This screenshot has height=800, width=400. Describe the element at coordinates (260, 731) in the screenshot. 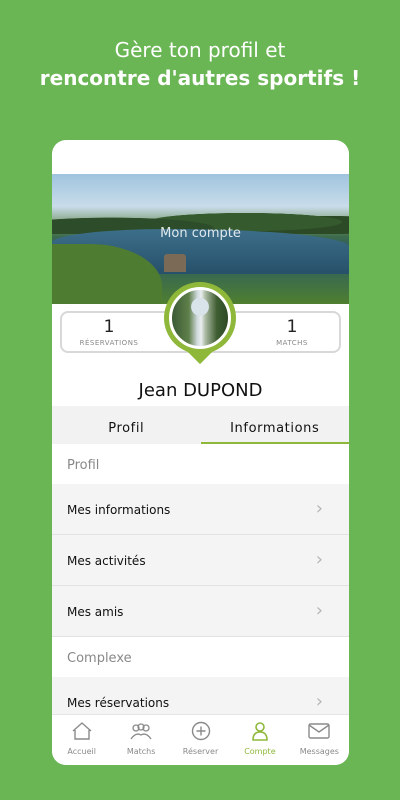

I see `user-icon` at that location.